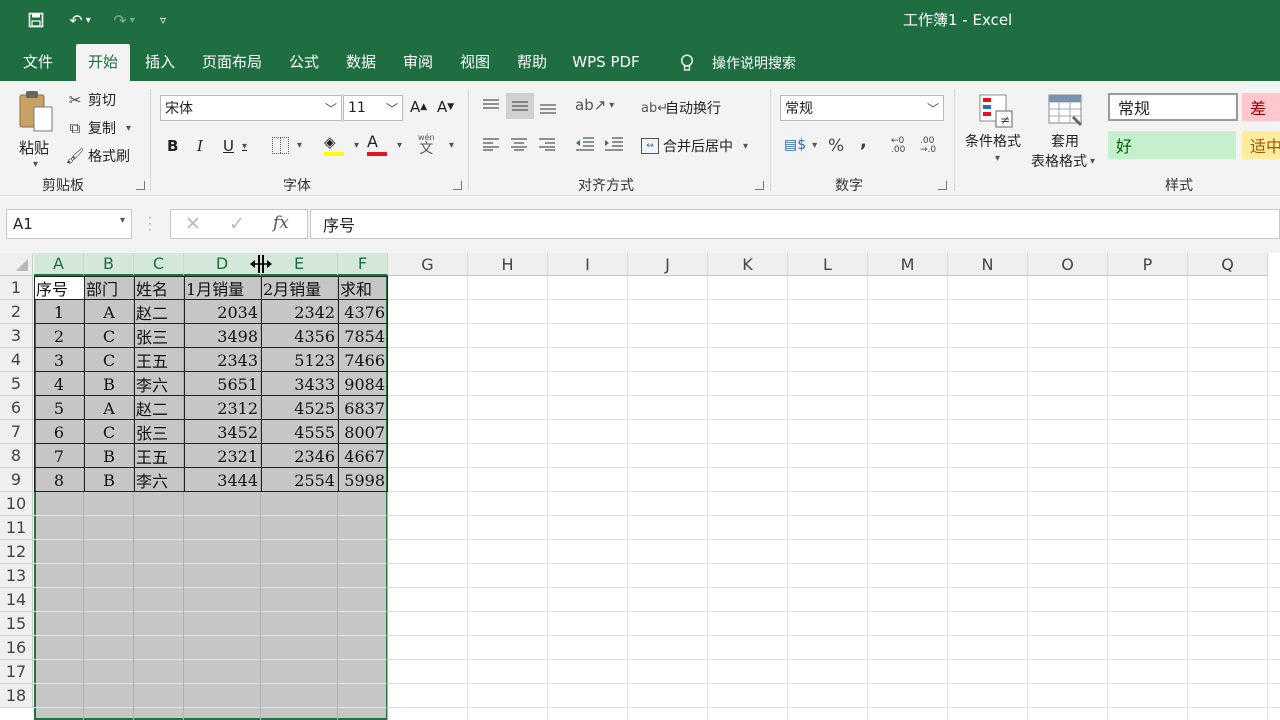 Image resolution: width=1280 pixels, height=720 pixels. What do you see at coordinates (59, 288) in the screenshot?
I see `table-header-cell: 序号` at bounding box center [59, 288].